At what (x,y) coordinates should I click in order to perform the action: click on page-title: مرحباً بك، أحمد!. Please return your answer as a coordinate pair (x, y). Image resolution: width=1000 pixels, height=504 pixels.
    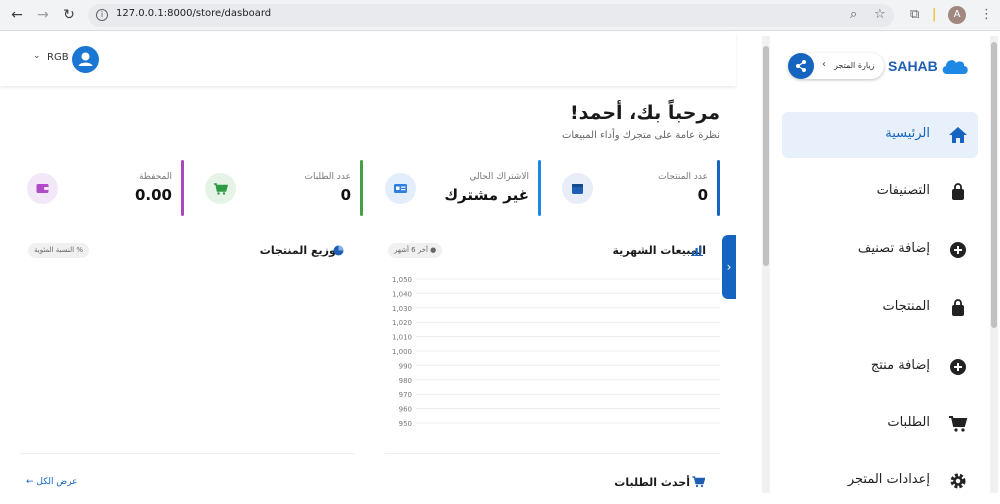
    Looking at the image, I should click on (644, 113).